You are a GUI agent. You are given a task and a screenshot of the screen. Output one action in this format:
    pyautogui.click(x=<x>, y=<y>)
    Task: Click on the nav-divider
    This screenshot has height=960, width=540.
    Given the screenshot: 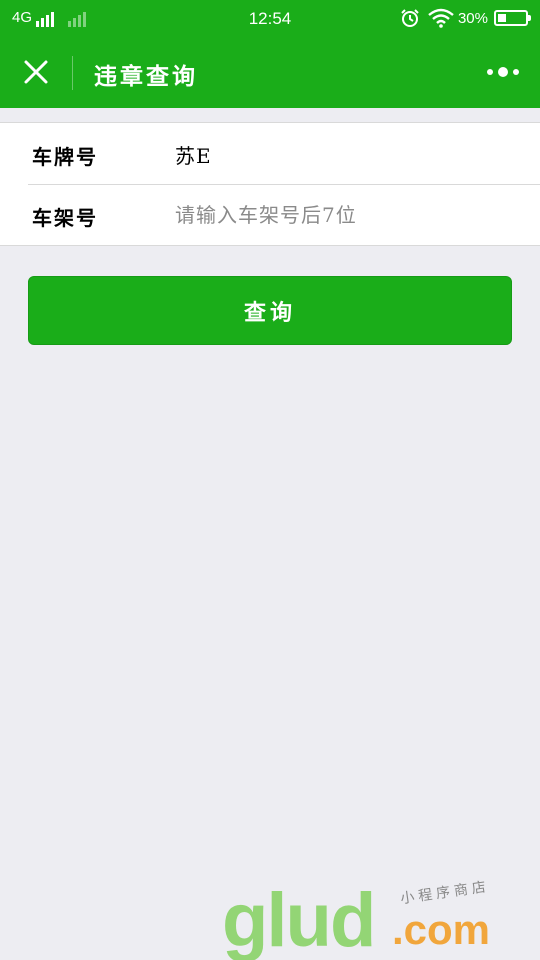 What is the action you would take?
    pyautogui.click(x=72, y=73)
    